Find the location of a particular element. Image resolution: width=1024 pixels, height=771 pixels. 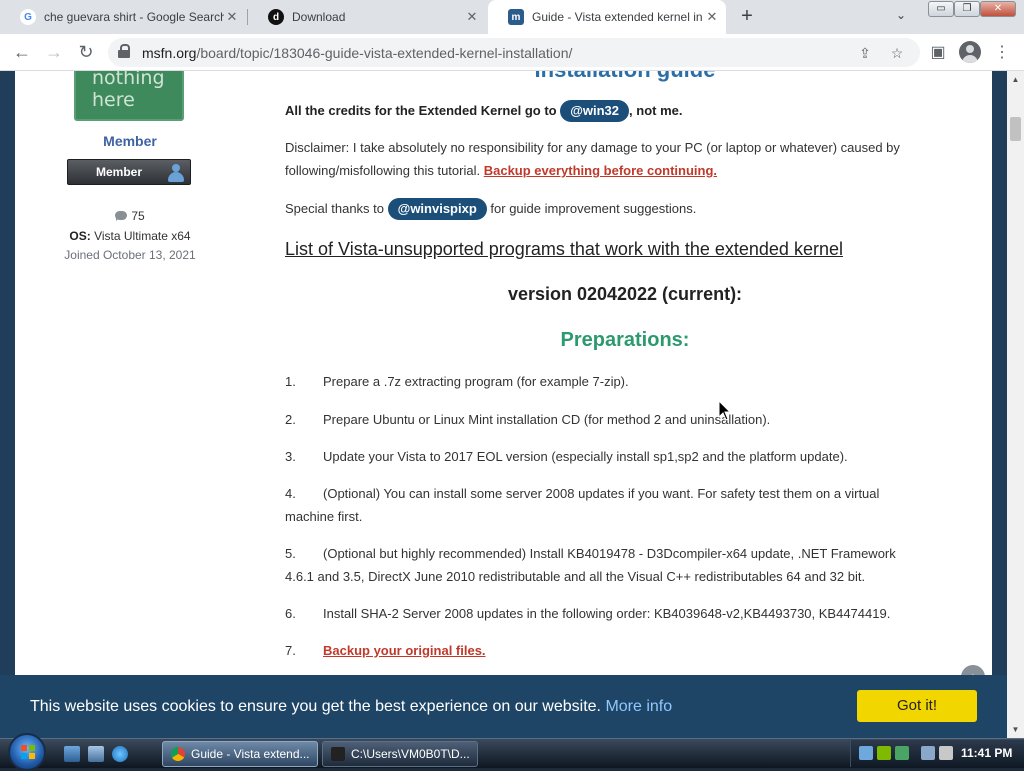

internet-explorer-icon is located at coordinates (120, 754).